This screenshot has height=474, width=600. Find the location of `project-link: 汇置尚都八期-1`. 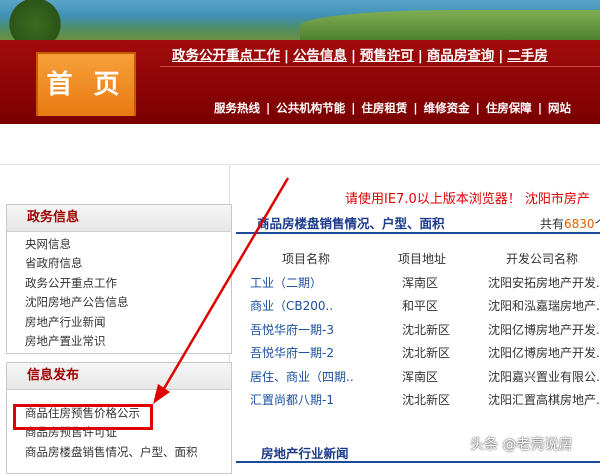

project-link: 汇置尚都八期-1 is located at coordinates (292, 401).